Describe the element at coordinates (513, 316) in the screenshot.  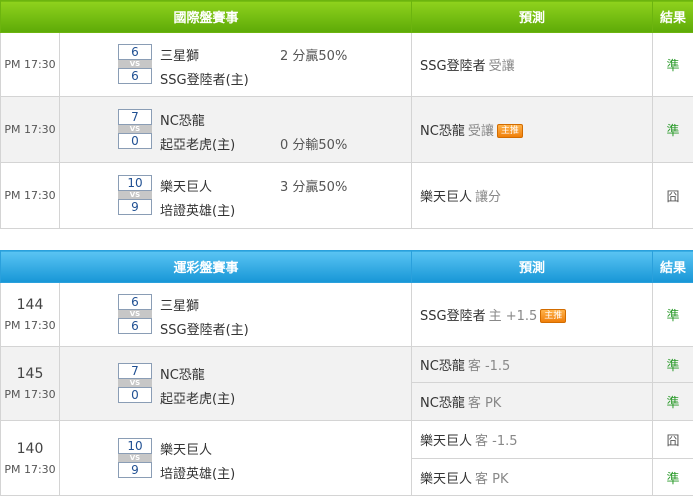
I see `pick-detail: 主 +1.5` at that location.